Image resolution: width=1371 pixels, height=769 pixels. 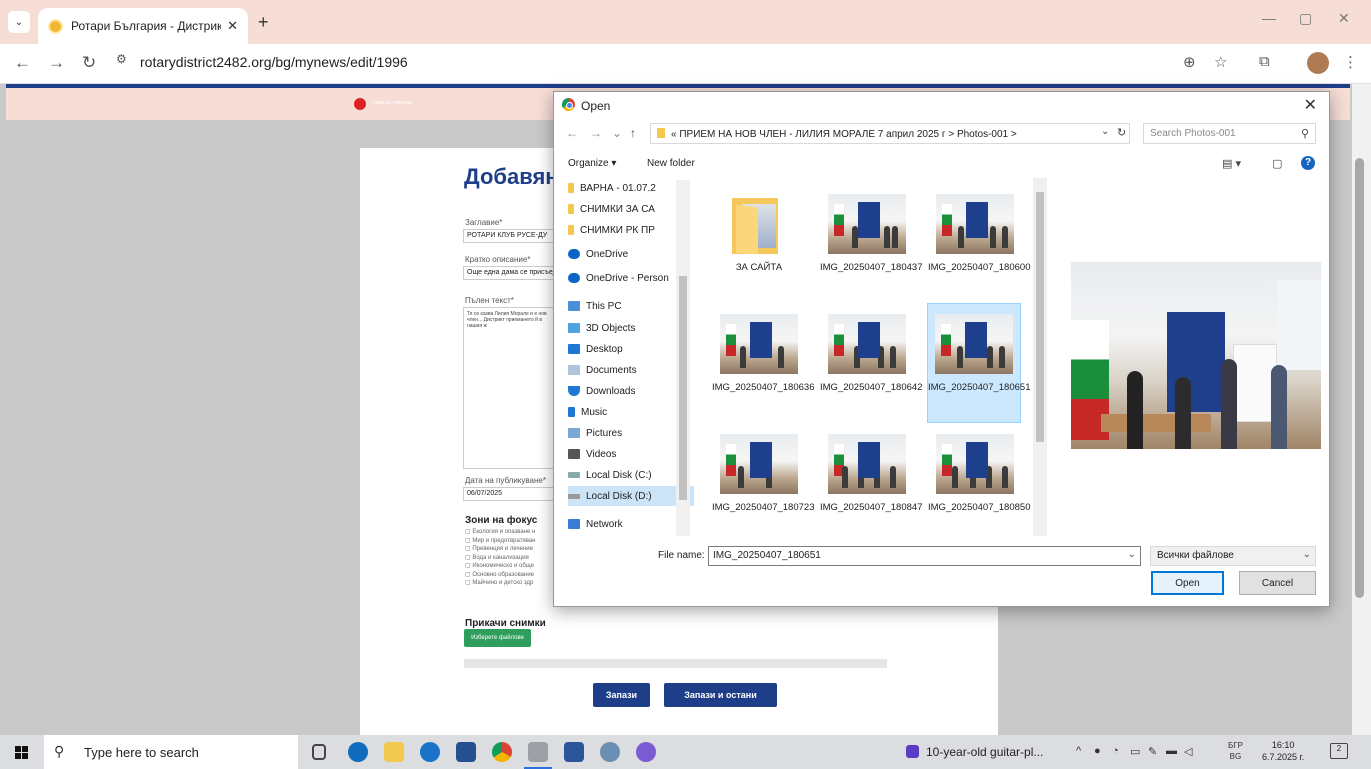 I want to click on close-window-icon: ✕, so click(x=1344, y=18).